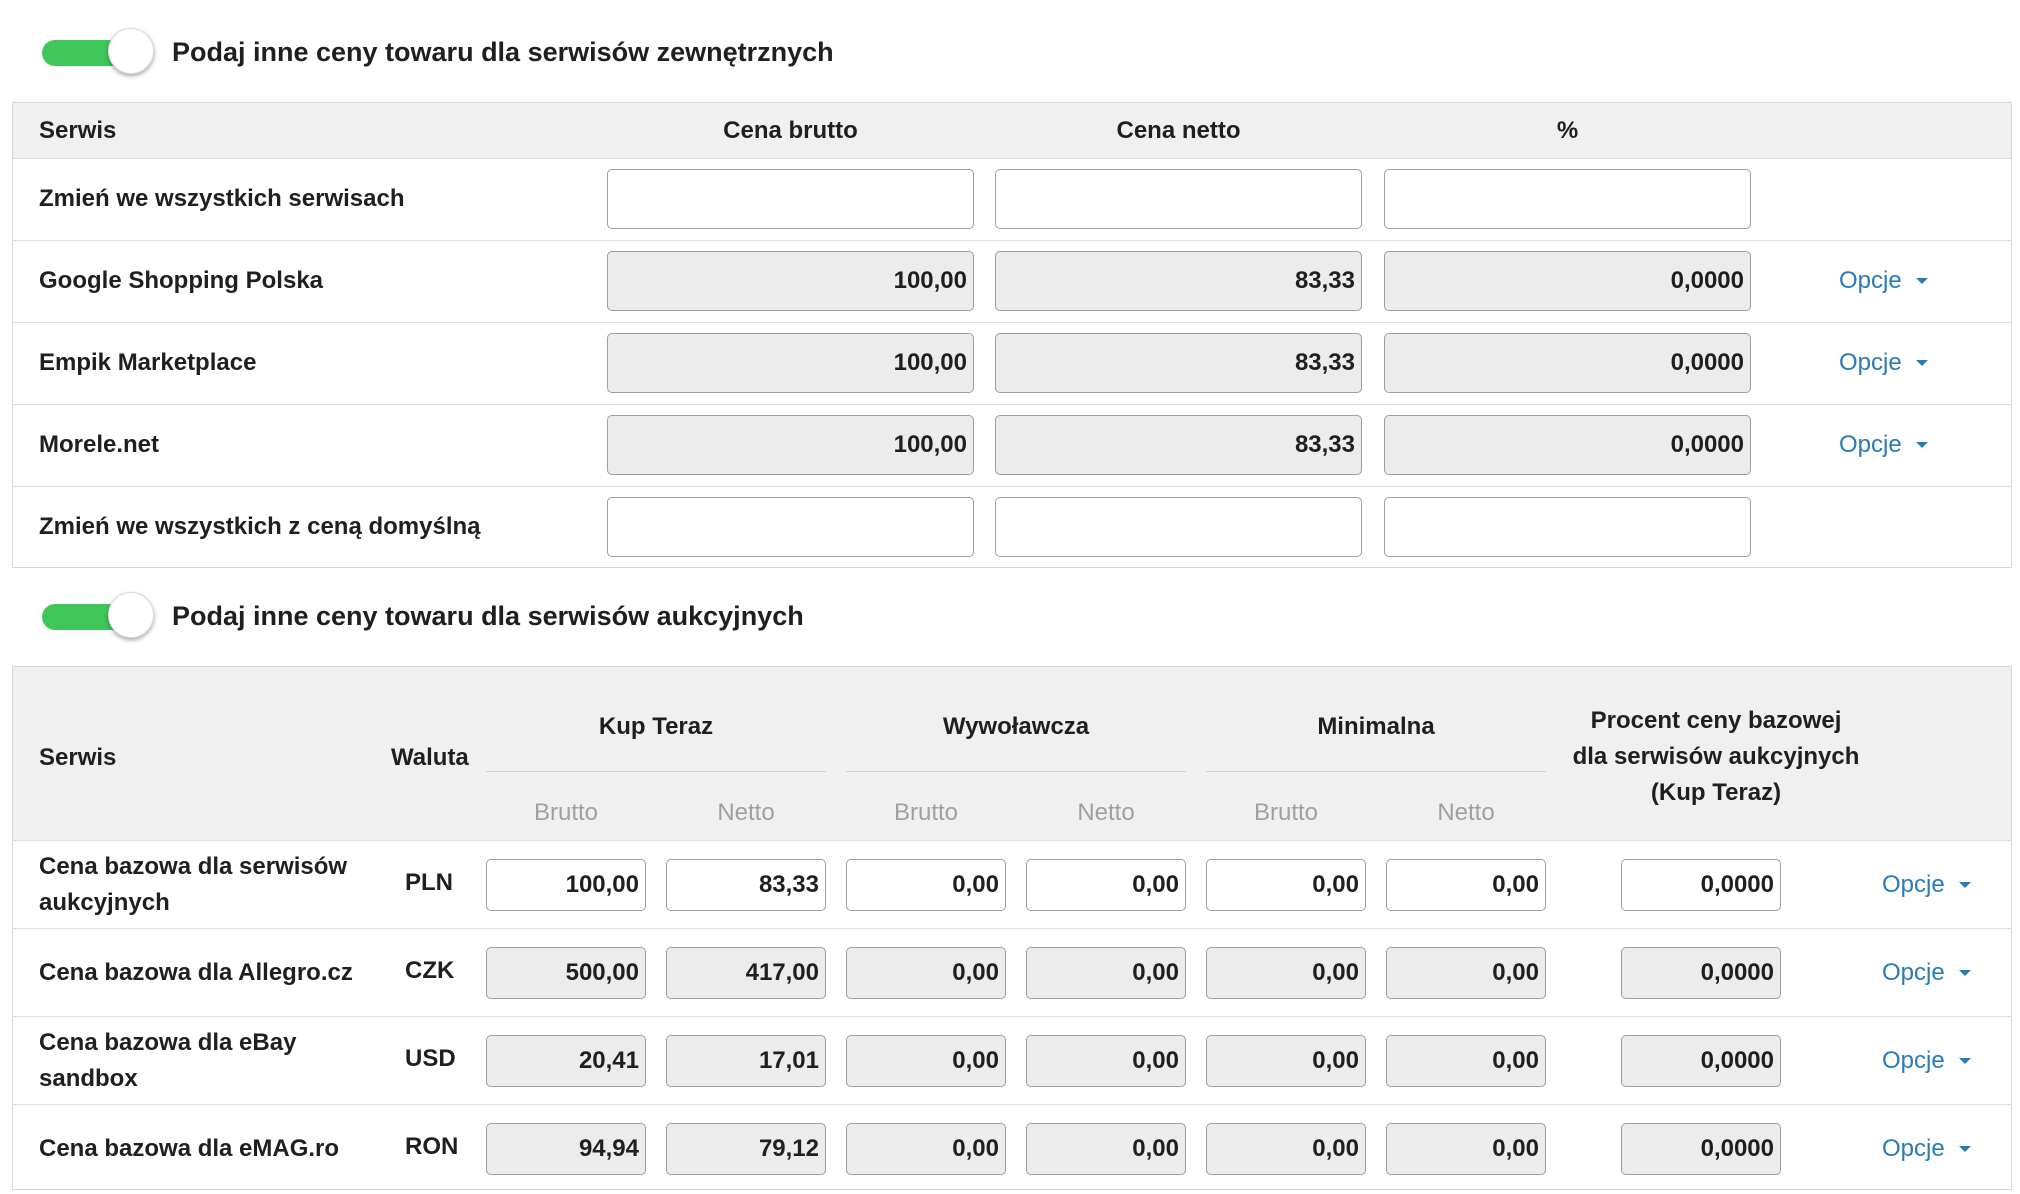  I want to click on header-buy-now: Kup Teraz, so click(656, 726).